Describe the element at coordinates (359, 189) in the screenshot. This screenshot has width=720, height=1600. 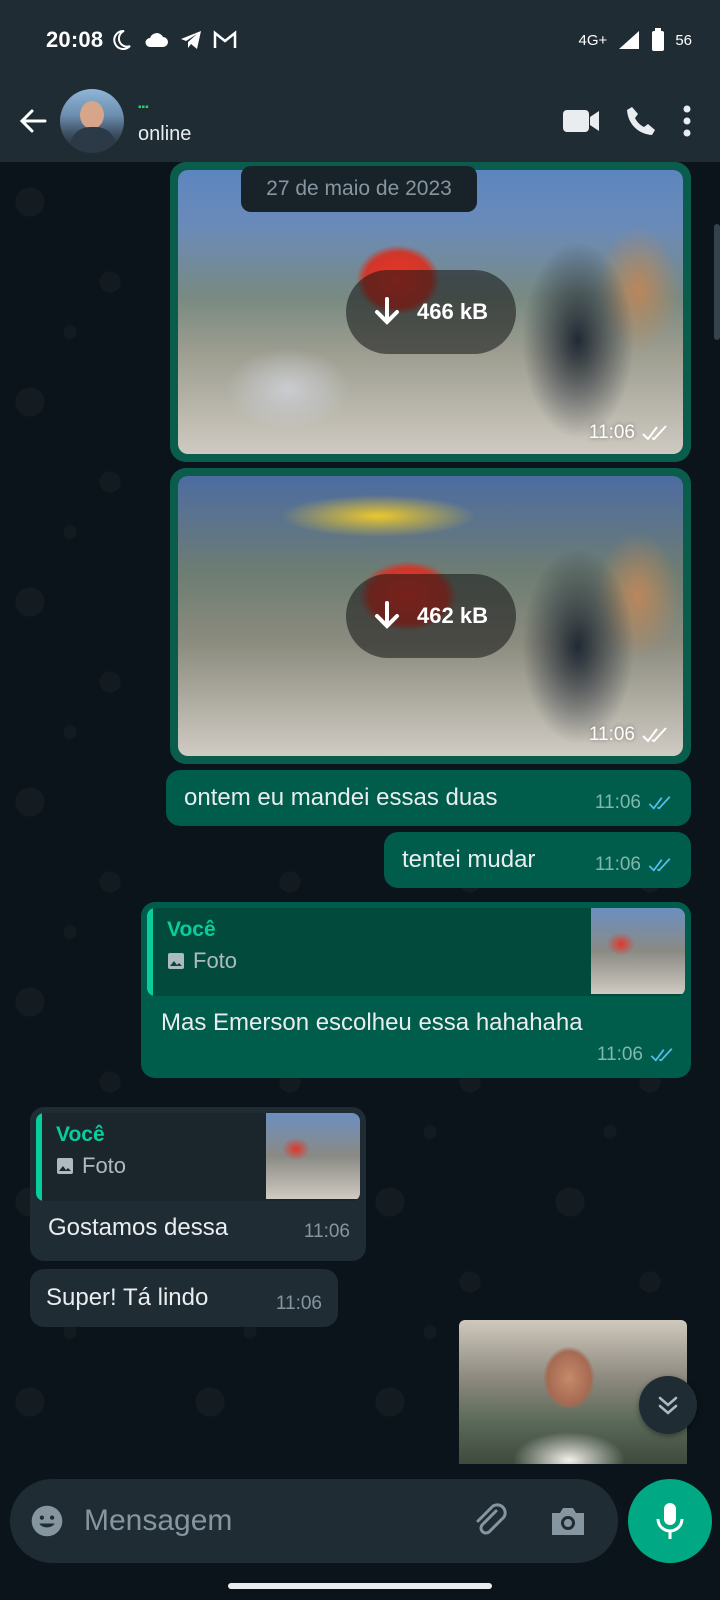
I see `date-chip: 27 de maio de 2023` at that location.